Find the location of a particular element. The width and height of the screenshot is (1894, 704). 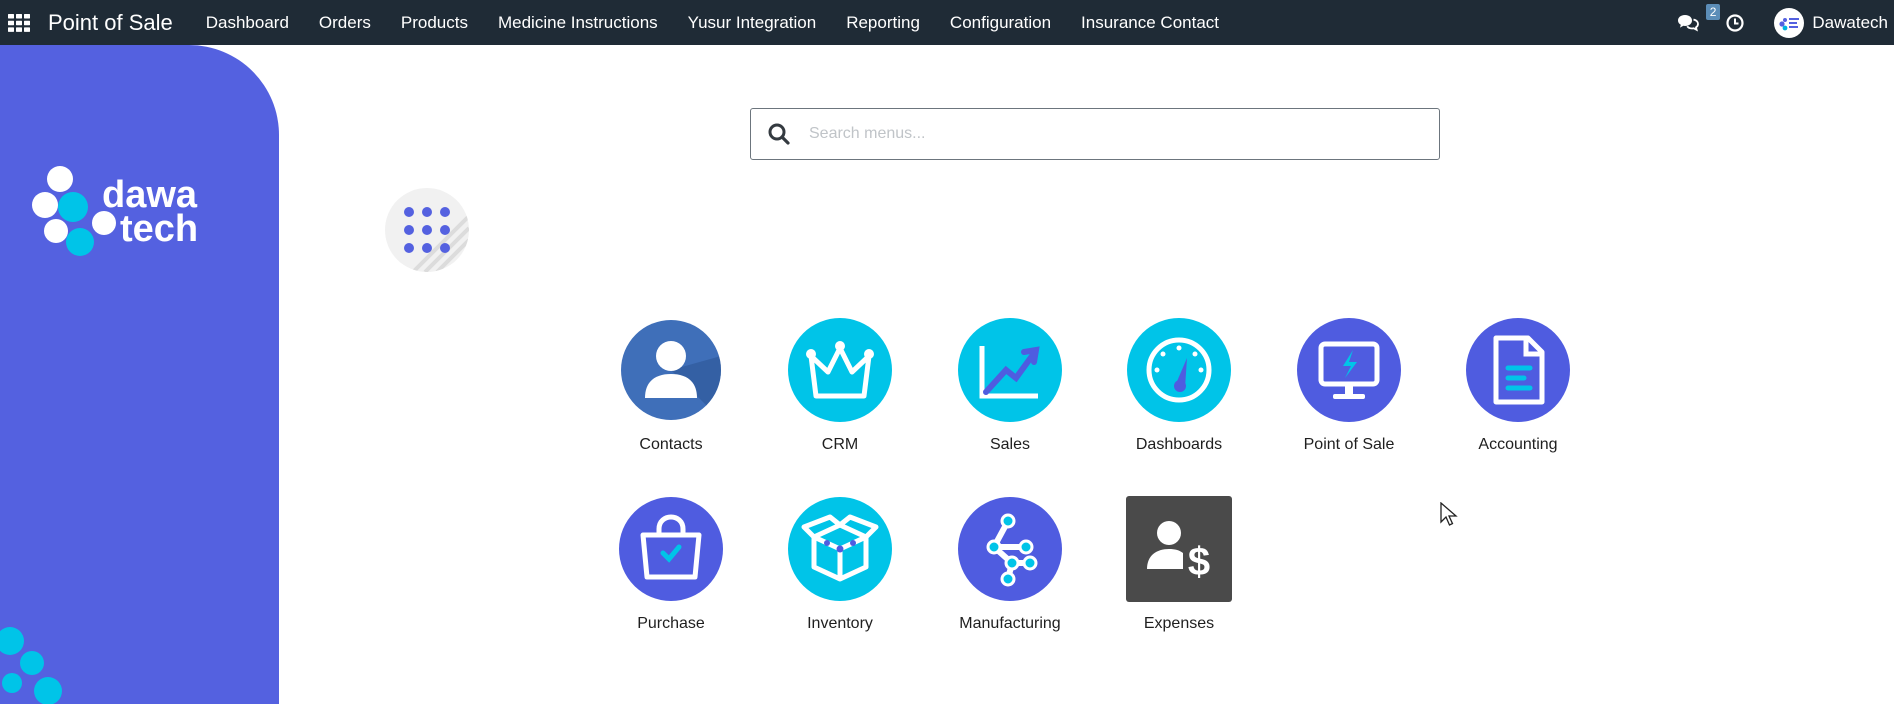

menu-search is located at coordinates (1095, 134).